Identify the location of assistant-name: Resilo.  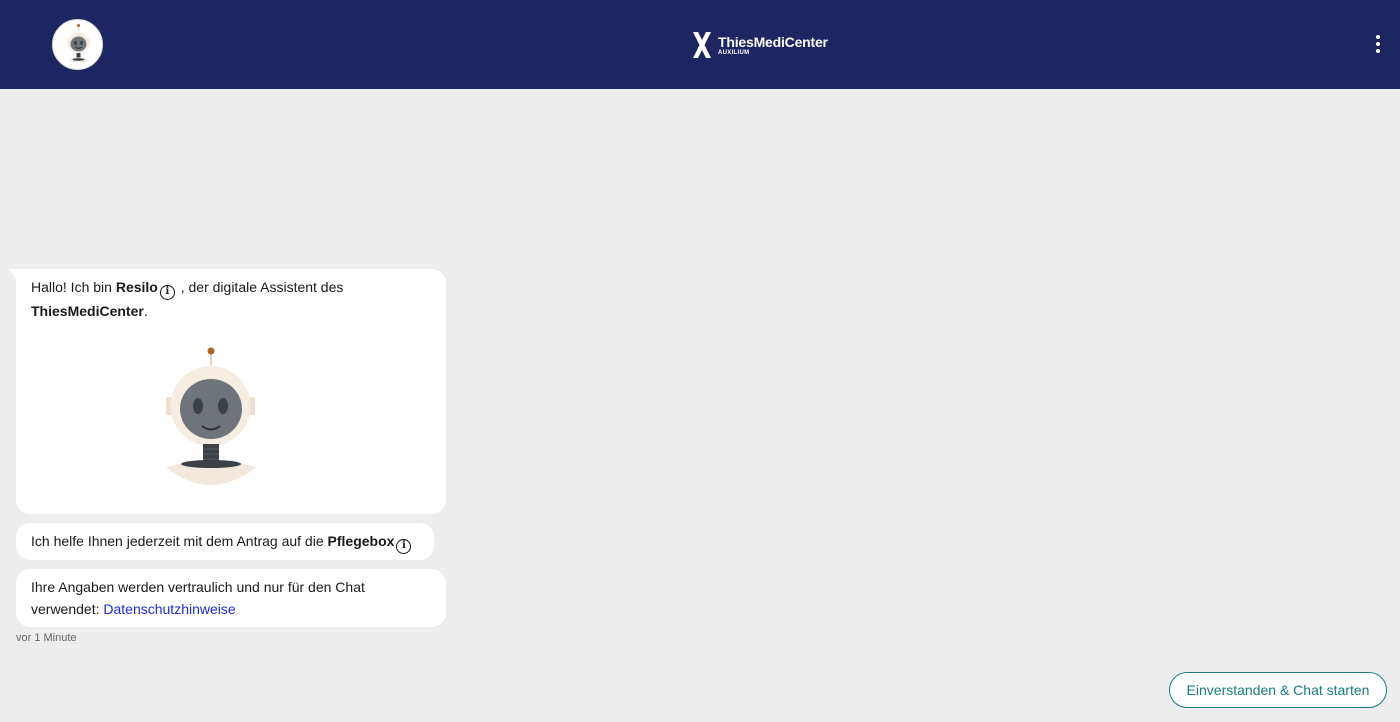
(136, 287).